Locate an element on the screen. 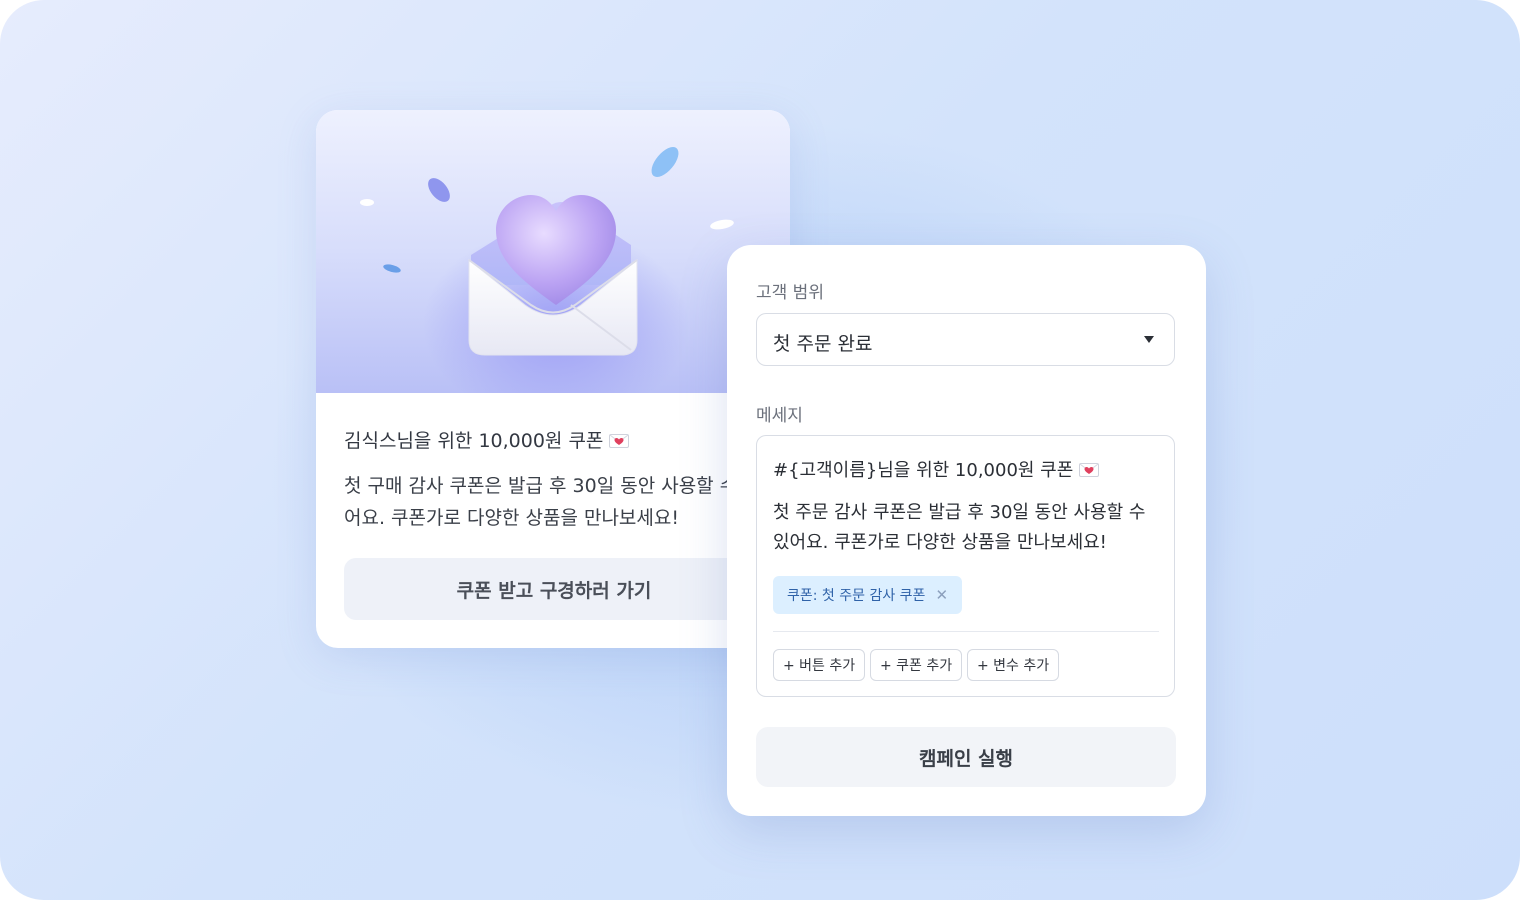 Image resolution: width=1520 pixels, height=900 pixels. audience-select-value: 첫 주문 완료 is located at coordinates (823, 344).